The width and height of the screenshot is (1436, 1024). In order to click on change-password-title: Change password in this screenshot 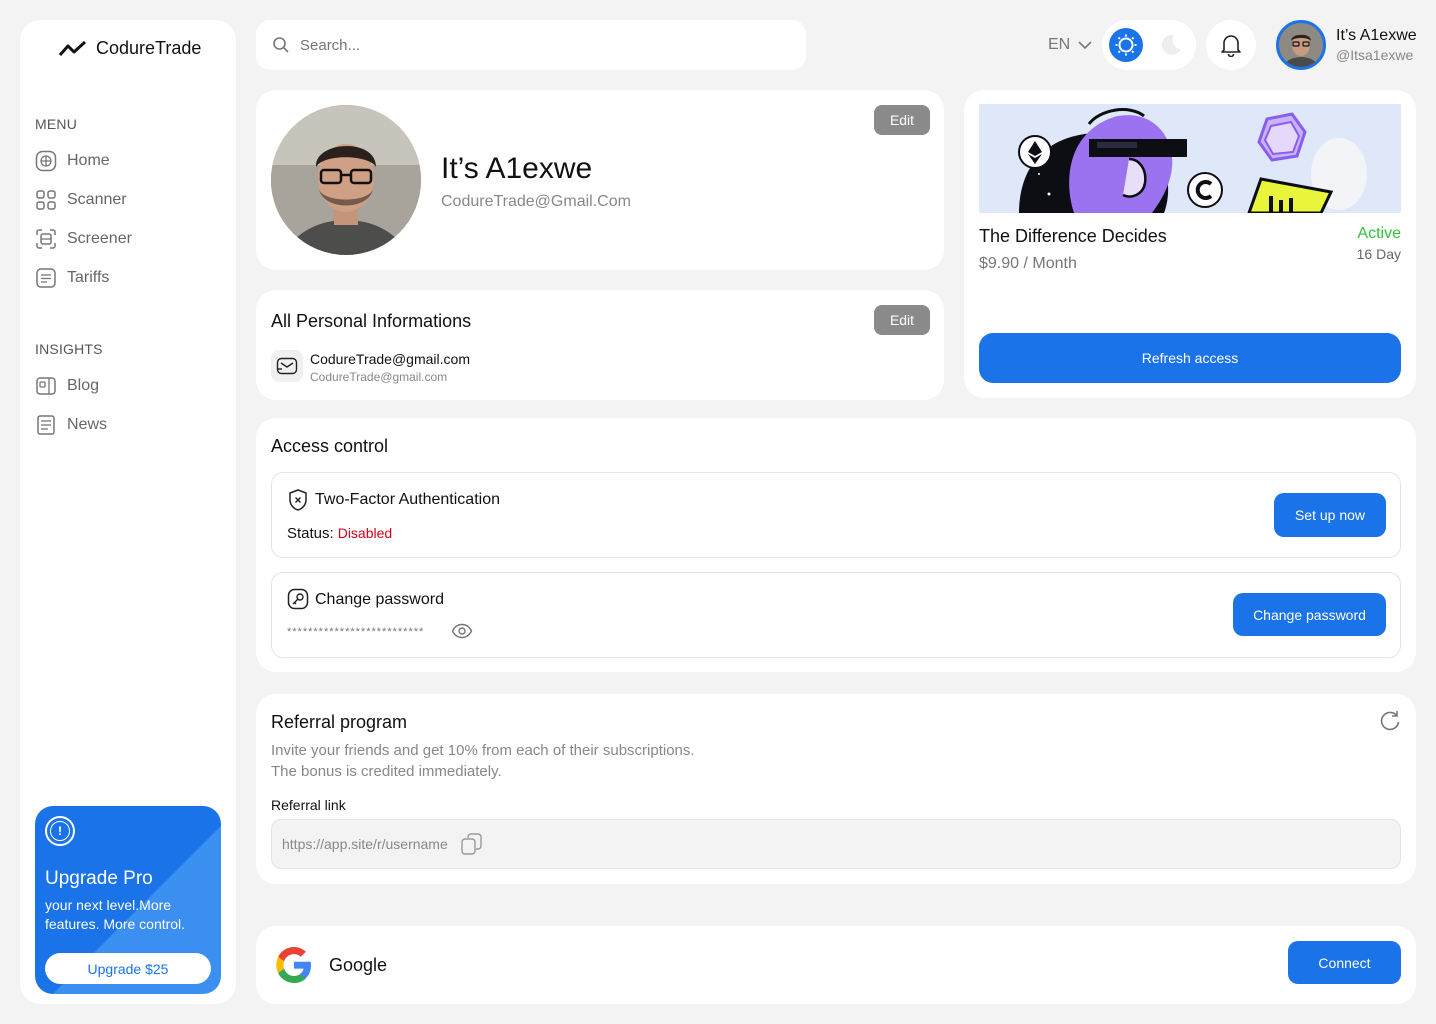, I will do `click(379, 599)`.